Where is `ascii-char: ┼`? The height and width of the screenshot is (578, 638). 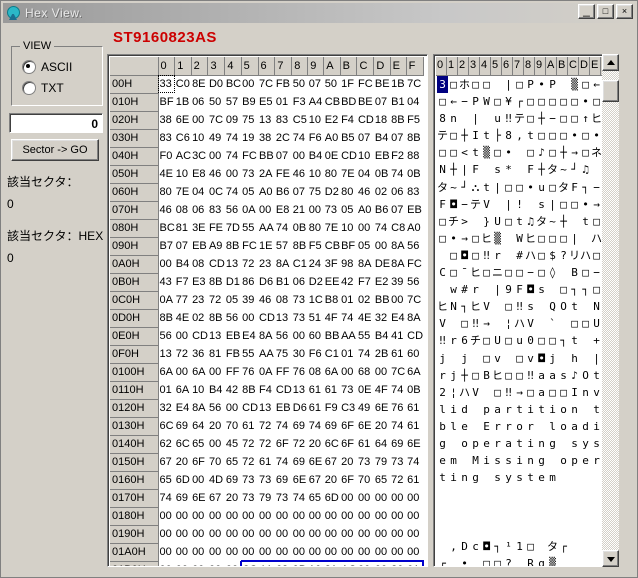 ascii-char: ┼ is located at coordinates (453, 169).